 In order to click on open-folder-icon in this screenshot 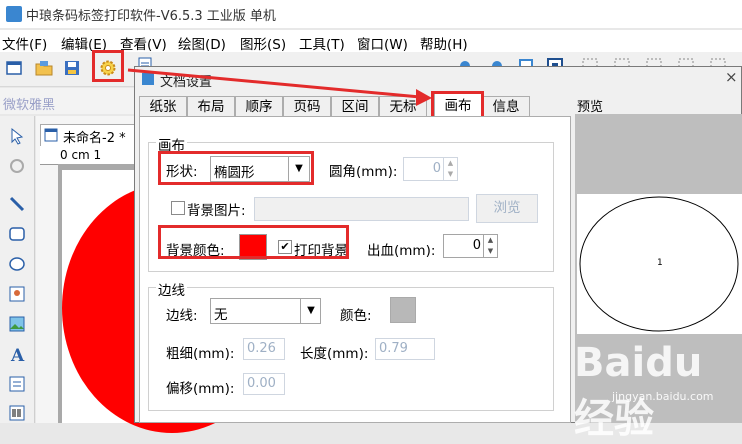, I will do `click(44, 68)`.